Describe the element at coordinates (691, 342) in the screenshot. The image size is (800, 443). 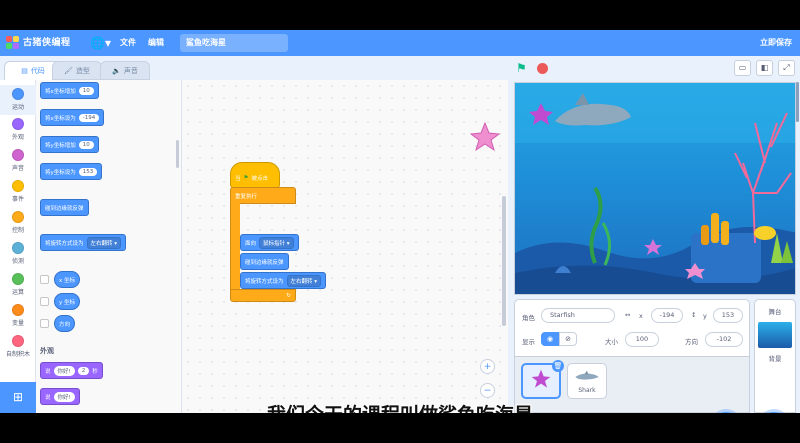
I see `direction-label: 方向` at that location.